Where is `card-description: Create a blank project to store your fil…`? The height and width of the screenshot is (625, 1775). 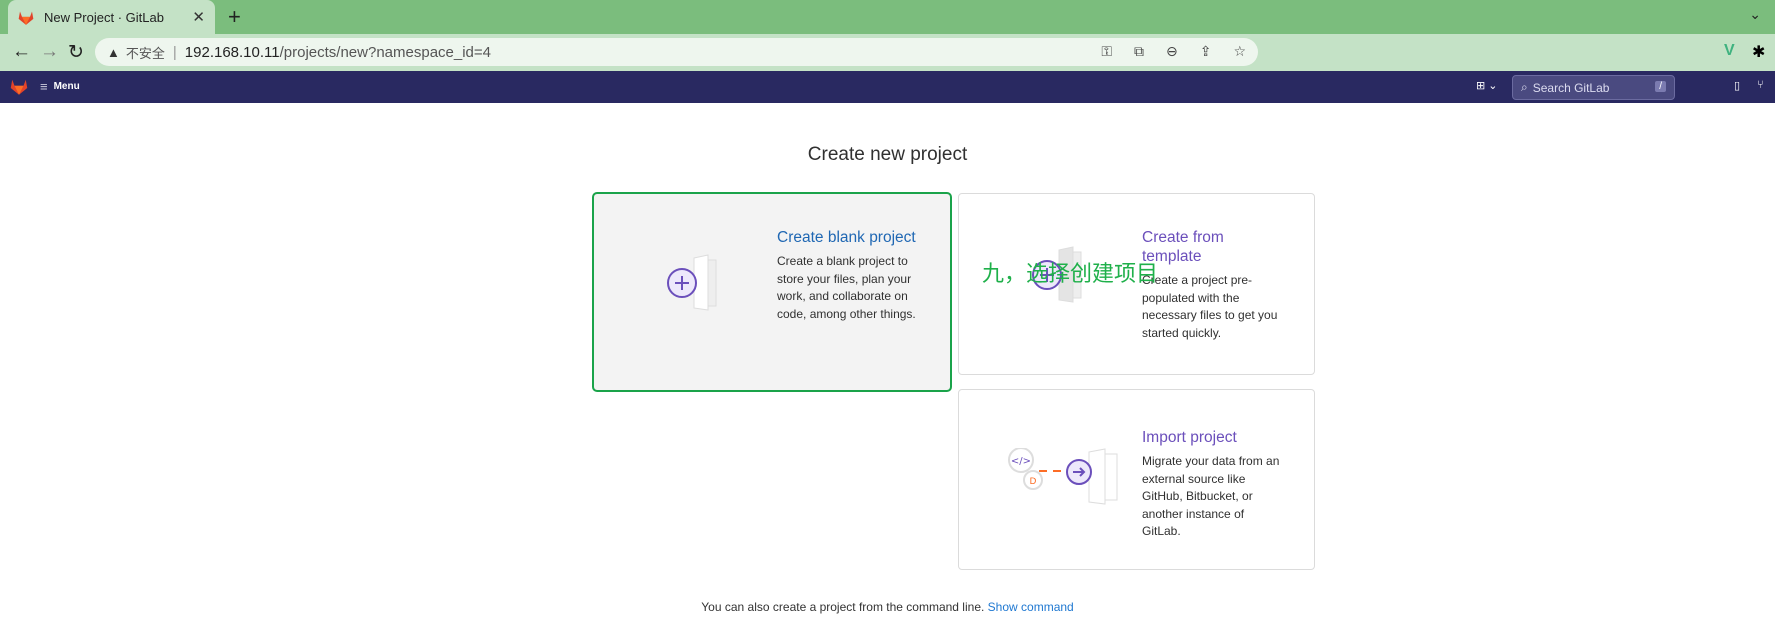
card-description: Create a blank project to store your fil… is located at coordinates (846, 287).